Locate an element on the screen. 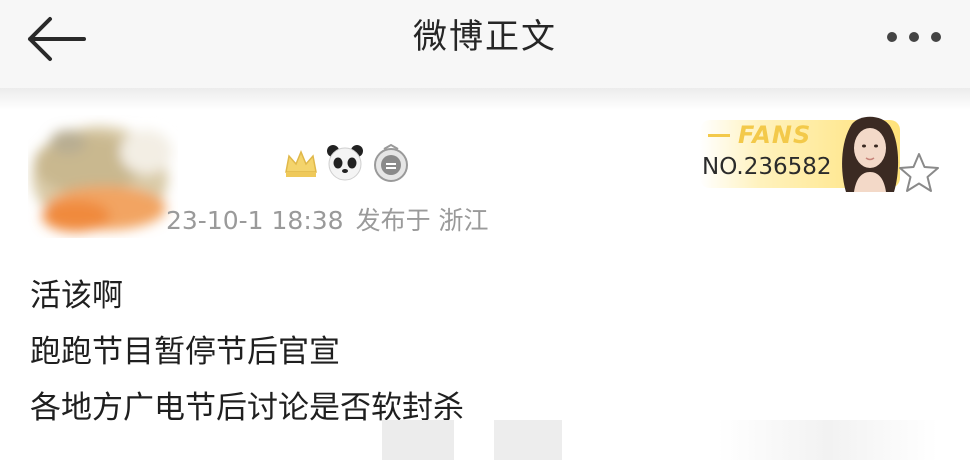 This screenshot has height=460, width=970. fans-badge: FANS NO.236582 is located at coordinates (800, 153).